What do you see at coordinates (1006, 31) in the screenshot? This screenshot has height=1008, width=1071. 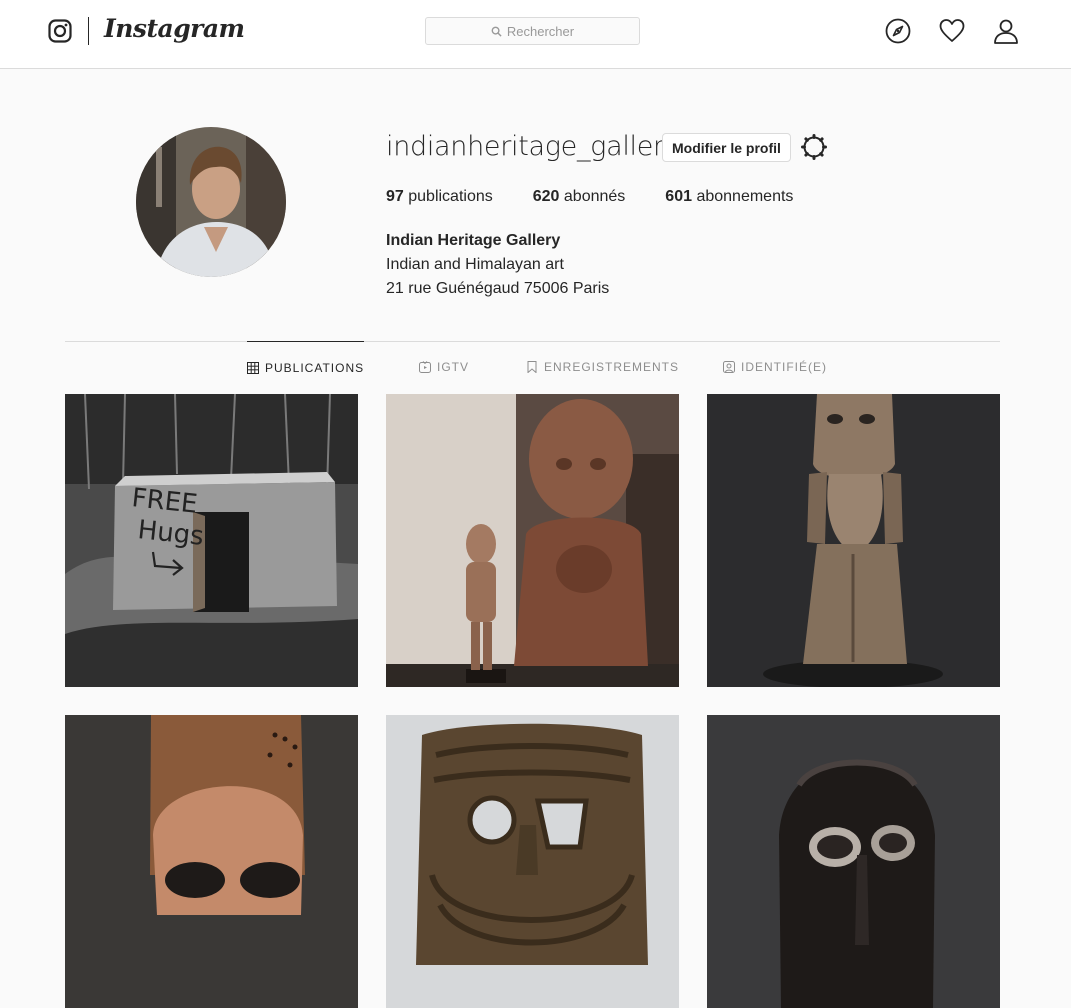 I see `user-icon` at bounding box center [1006, 31].